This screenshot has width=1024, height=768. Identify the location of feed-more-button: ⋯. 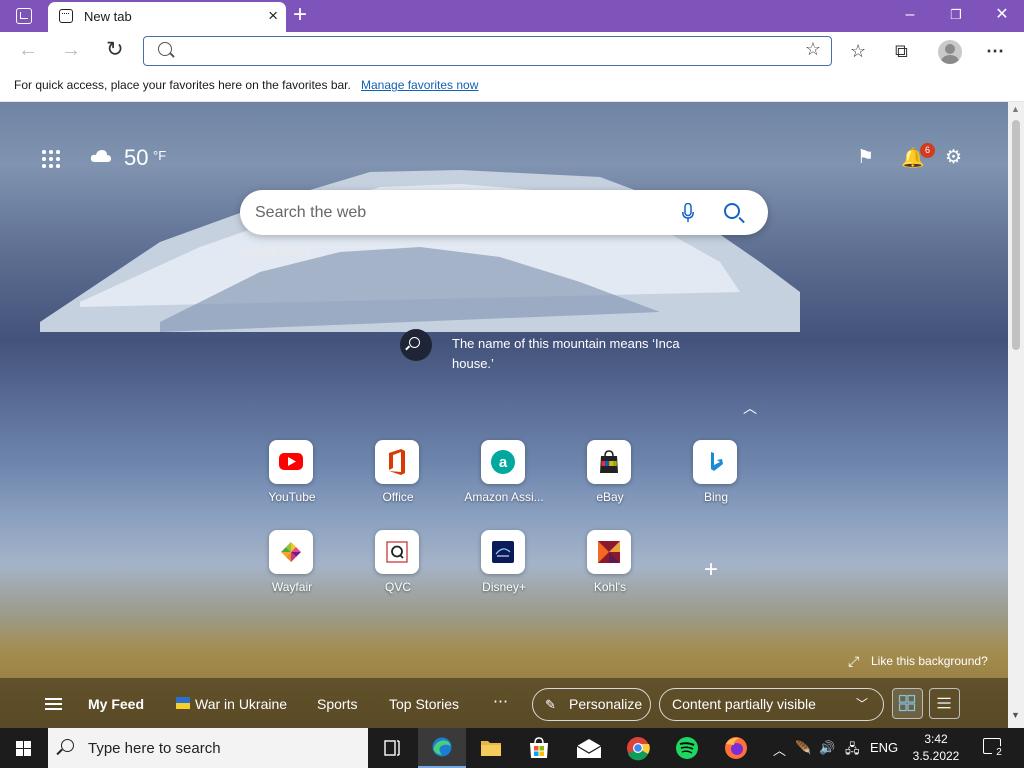
(501, 701).